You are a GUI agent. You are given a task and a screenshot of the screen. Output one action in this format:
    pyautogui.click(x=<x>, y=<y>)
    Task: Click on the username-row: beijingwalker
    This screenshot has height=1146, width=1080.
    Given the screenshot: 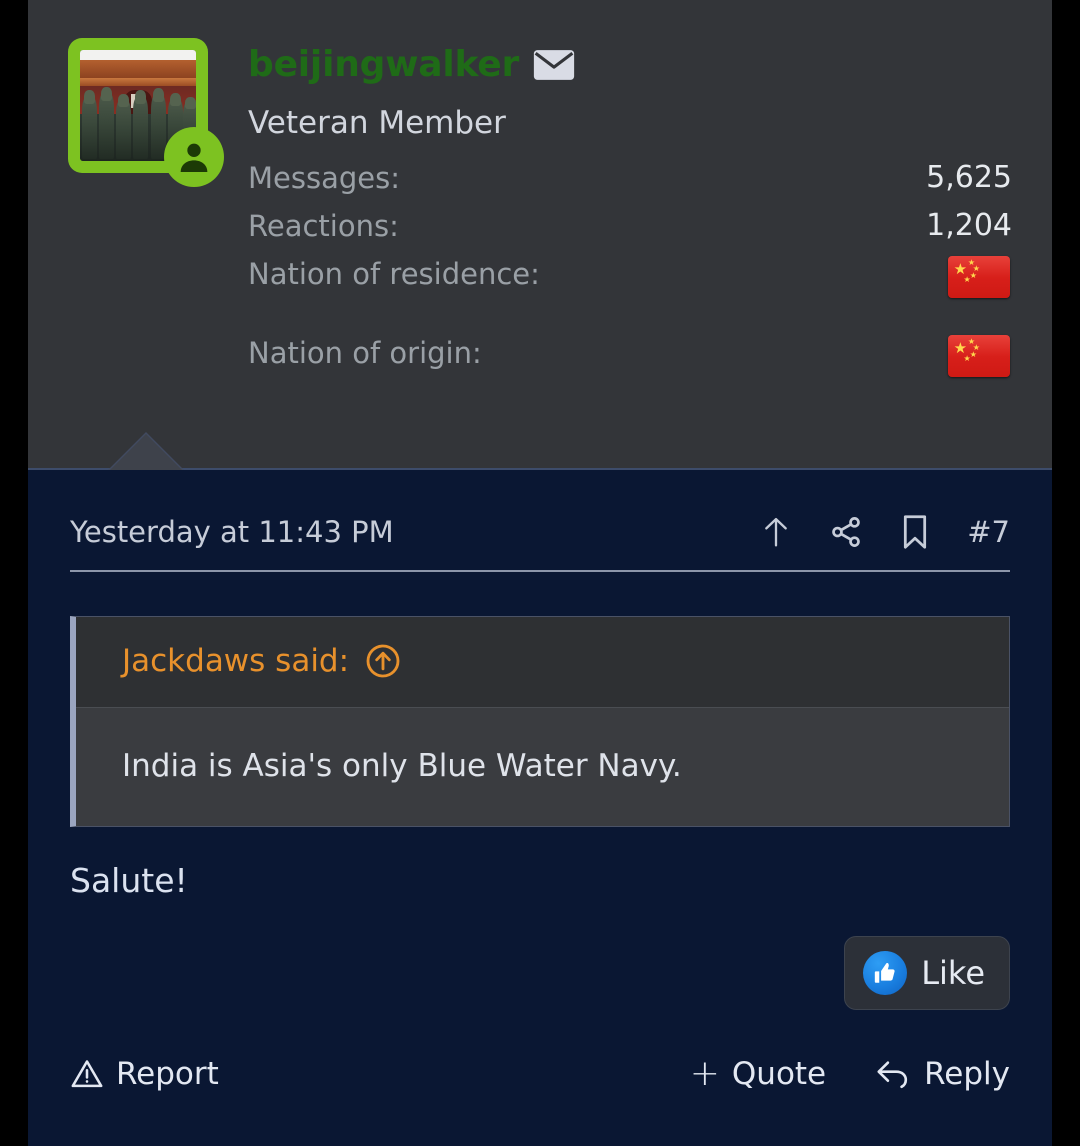 What is the action you would take?
    pyautogui.click(x=635, y=65)
    